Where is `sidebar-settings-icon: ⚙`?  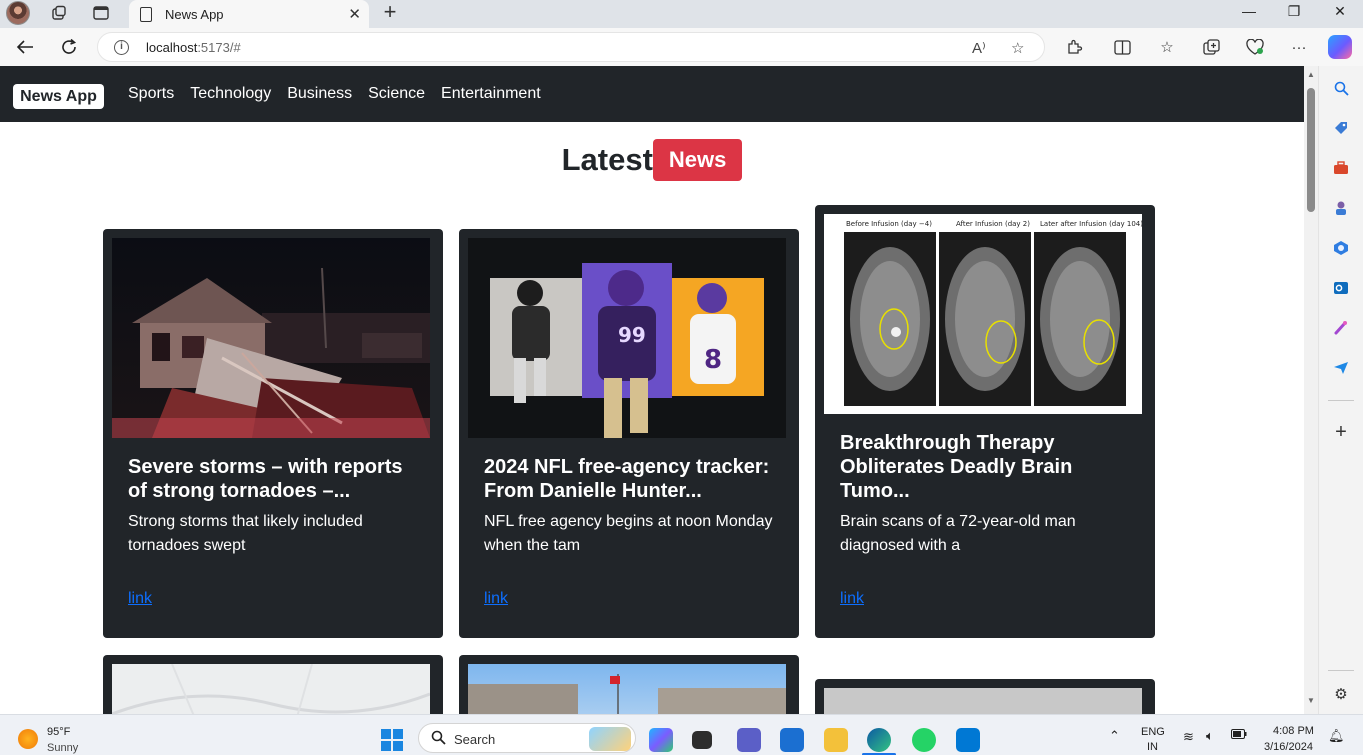 sidebar-settings-icon: ⚙ is located at coordinates (1341, 694).